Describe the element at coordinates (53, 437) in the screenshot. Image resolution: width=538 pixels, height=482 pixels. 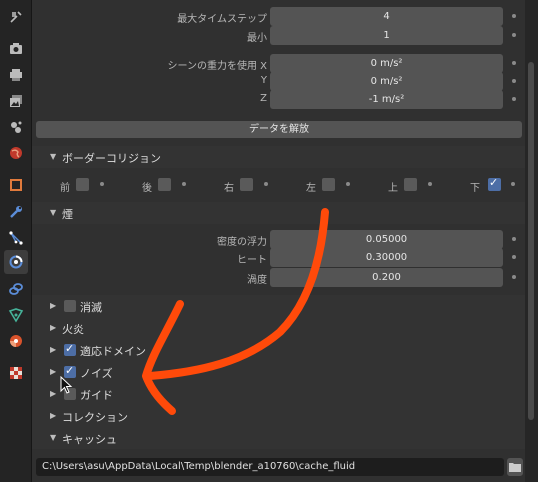
I see `expanded-triangle-icon: ▼` at that location.